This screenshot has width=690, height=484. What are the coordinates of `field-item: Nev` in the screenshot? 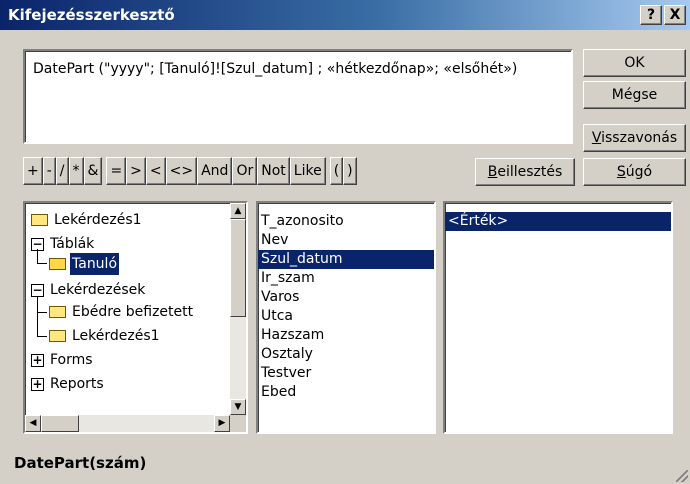 It's located at (346, 240).